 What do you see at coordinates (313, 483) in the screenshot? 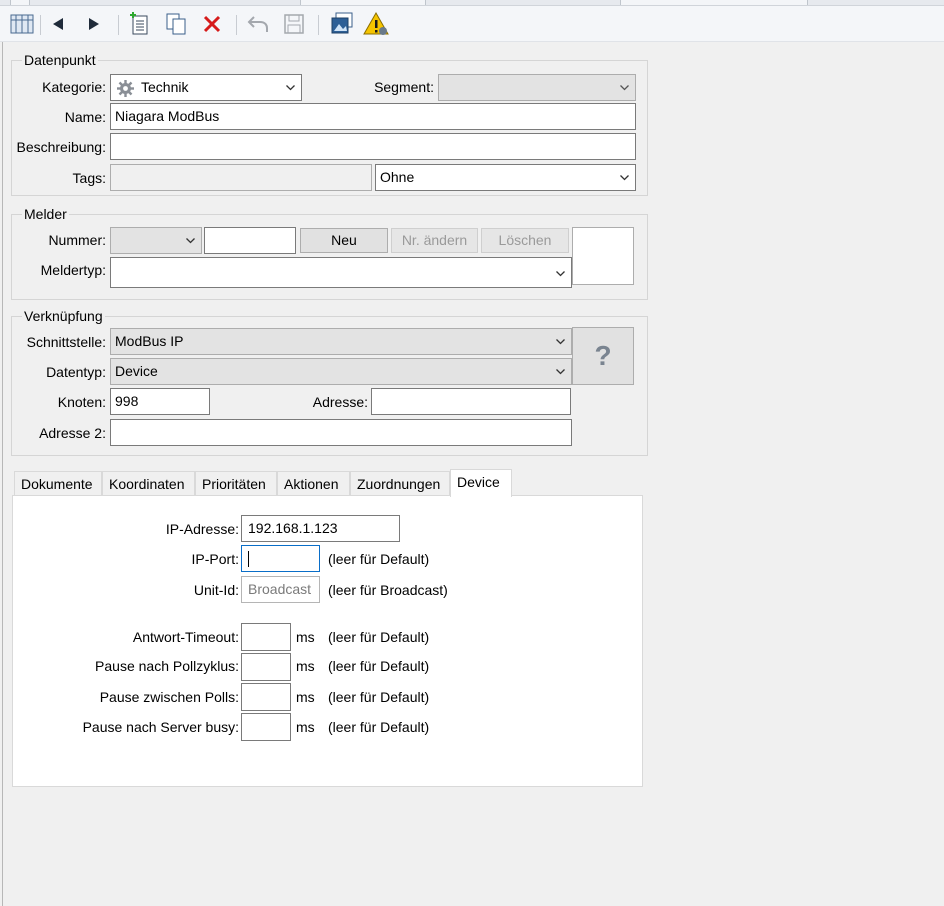
I see `tab-aktionen: Aktionen` at bounding box center [313, 483].